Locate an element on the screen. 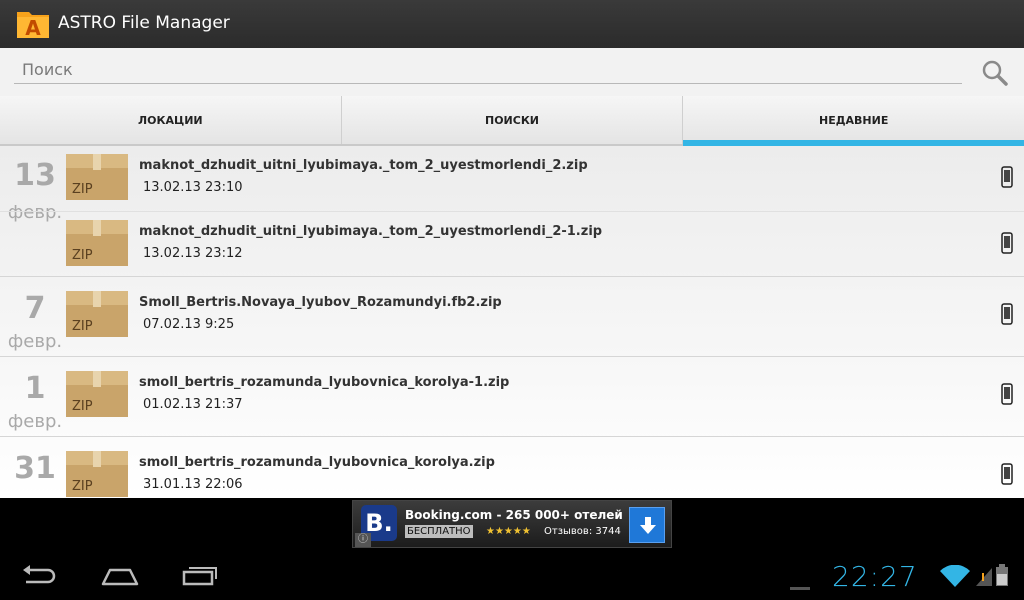 The height and width of the screenshot is (600, 1024). back-icon is located at coordinates (40, 575).